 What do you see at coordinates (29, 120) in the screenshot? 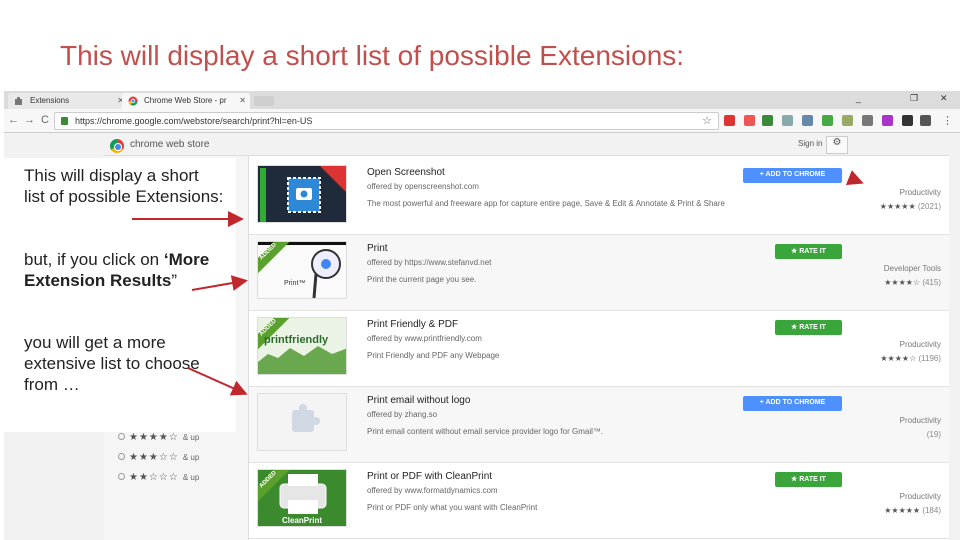
I see `forward-arrow-icon: →` at bounding box center [29, 120].